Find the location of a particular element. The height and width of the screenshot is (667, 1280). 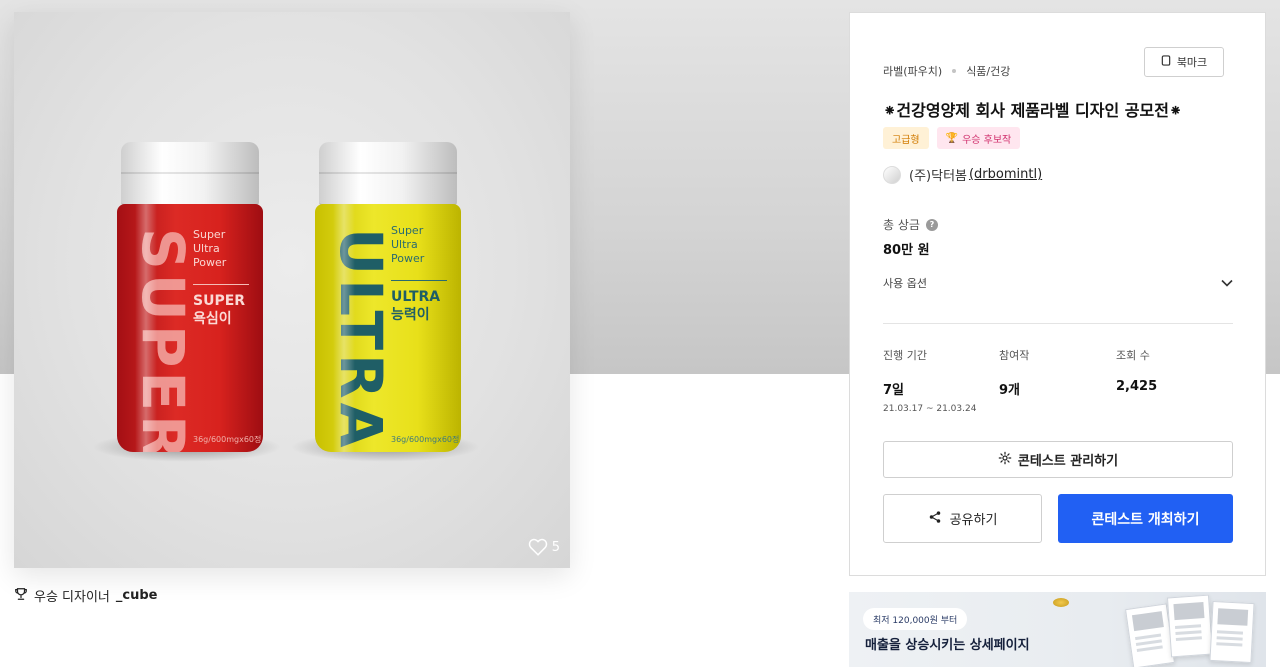

help-icon: ? is located at coordinates (931, 224).